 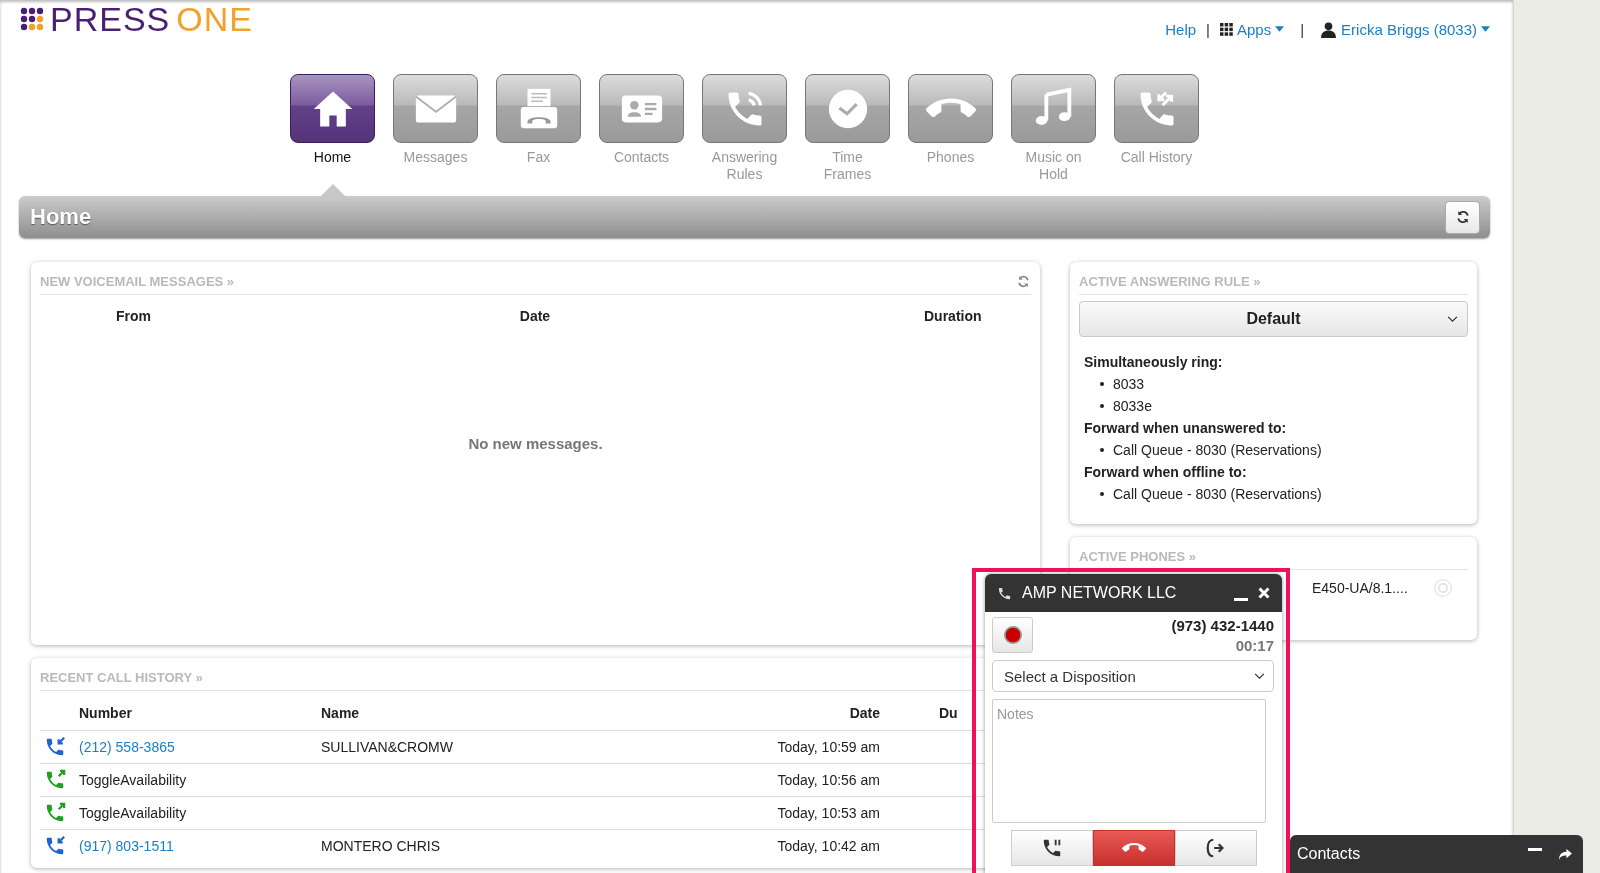 What do you see at coordinates (950, 130) in the screenshot?
I see `nav-tab: Phones` at bounding box center [950, 130].